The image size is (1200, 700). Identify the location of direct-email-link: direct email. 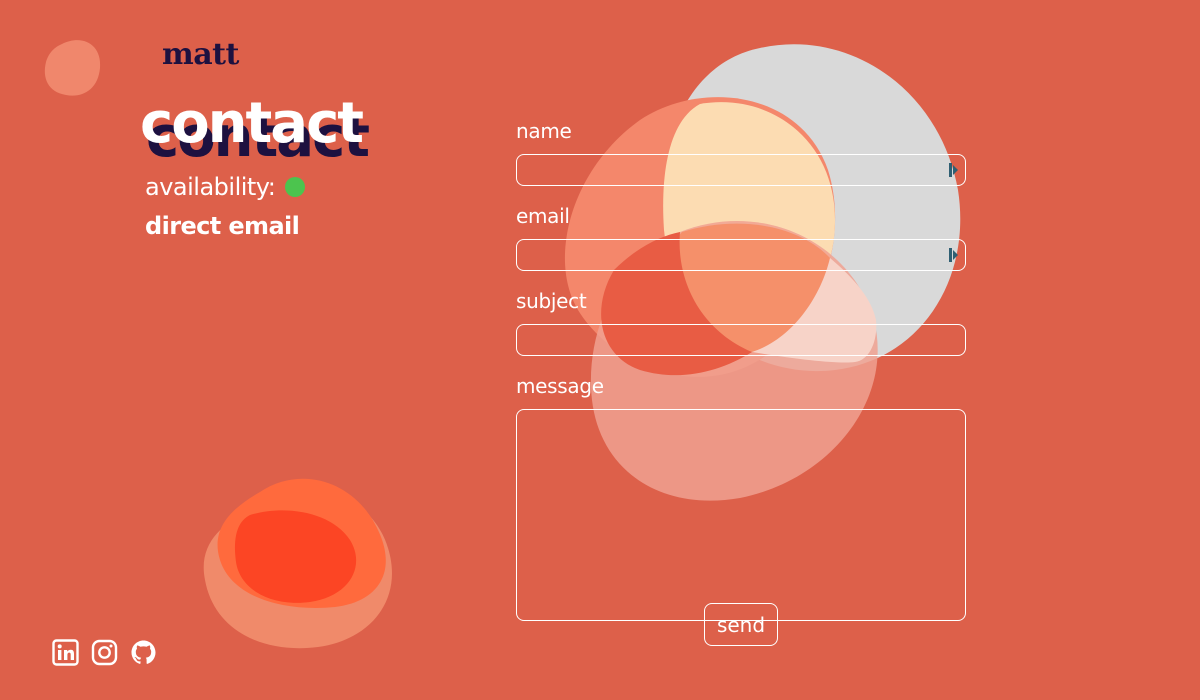
(222, 226).